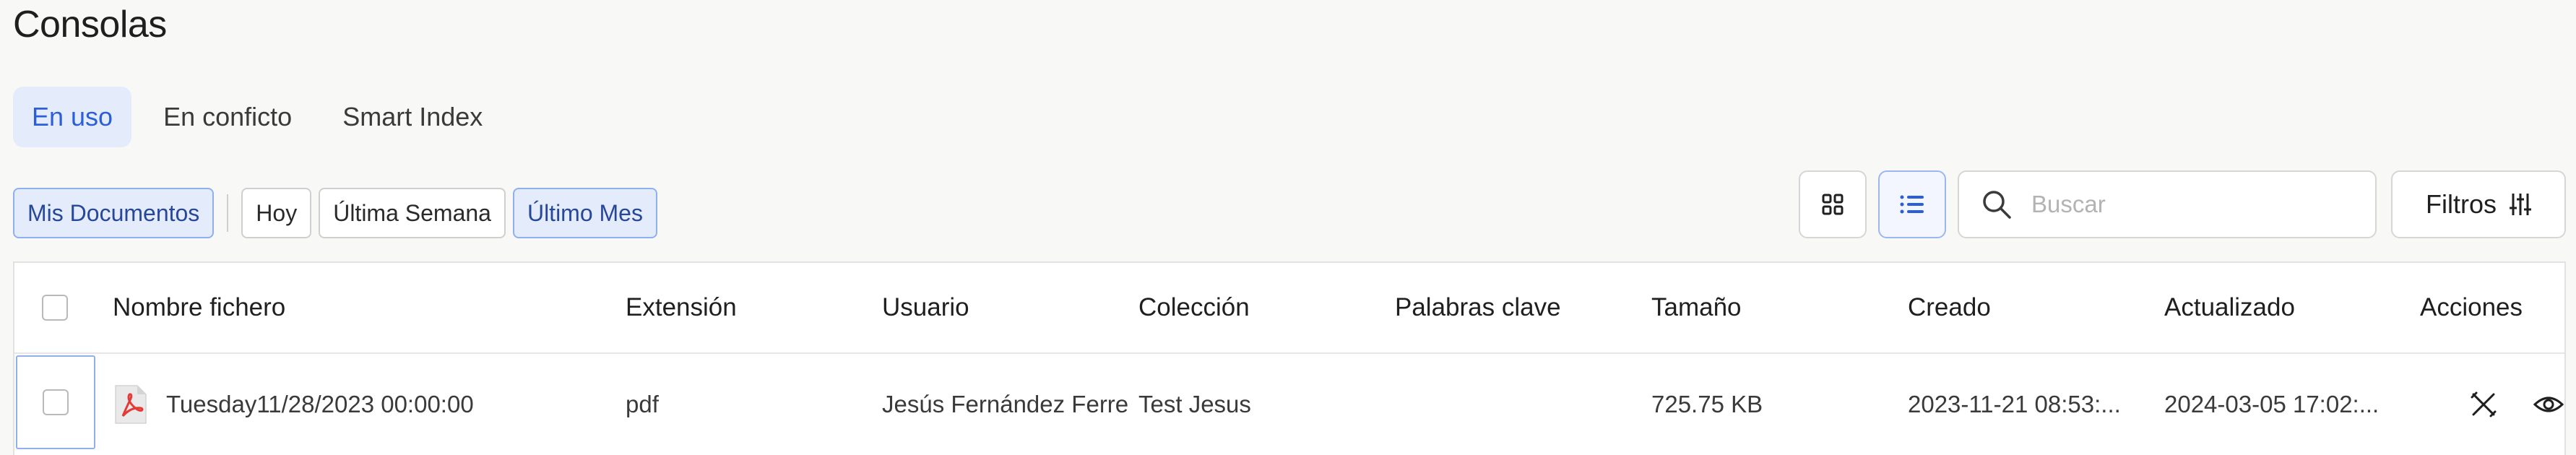 The width and height of the screenshot is (2576, 455). I want to click on select-all-cell, so click(55, 307).